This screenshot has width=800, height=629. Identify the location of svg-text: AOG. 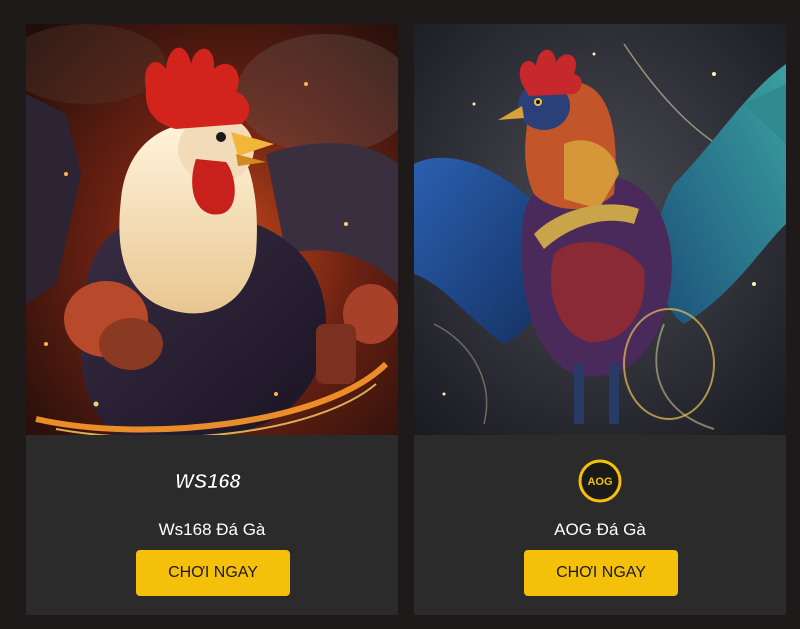
(599, 482).